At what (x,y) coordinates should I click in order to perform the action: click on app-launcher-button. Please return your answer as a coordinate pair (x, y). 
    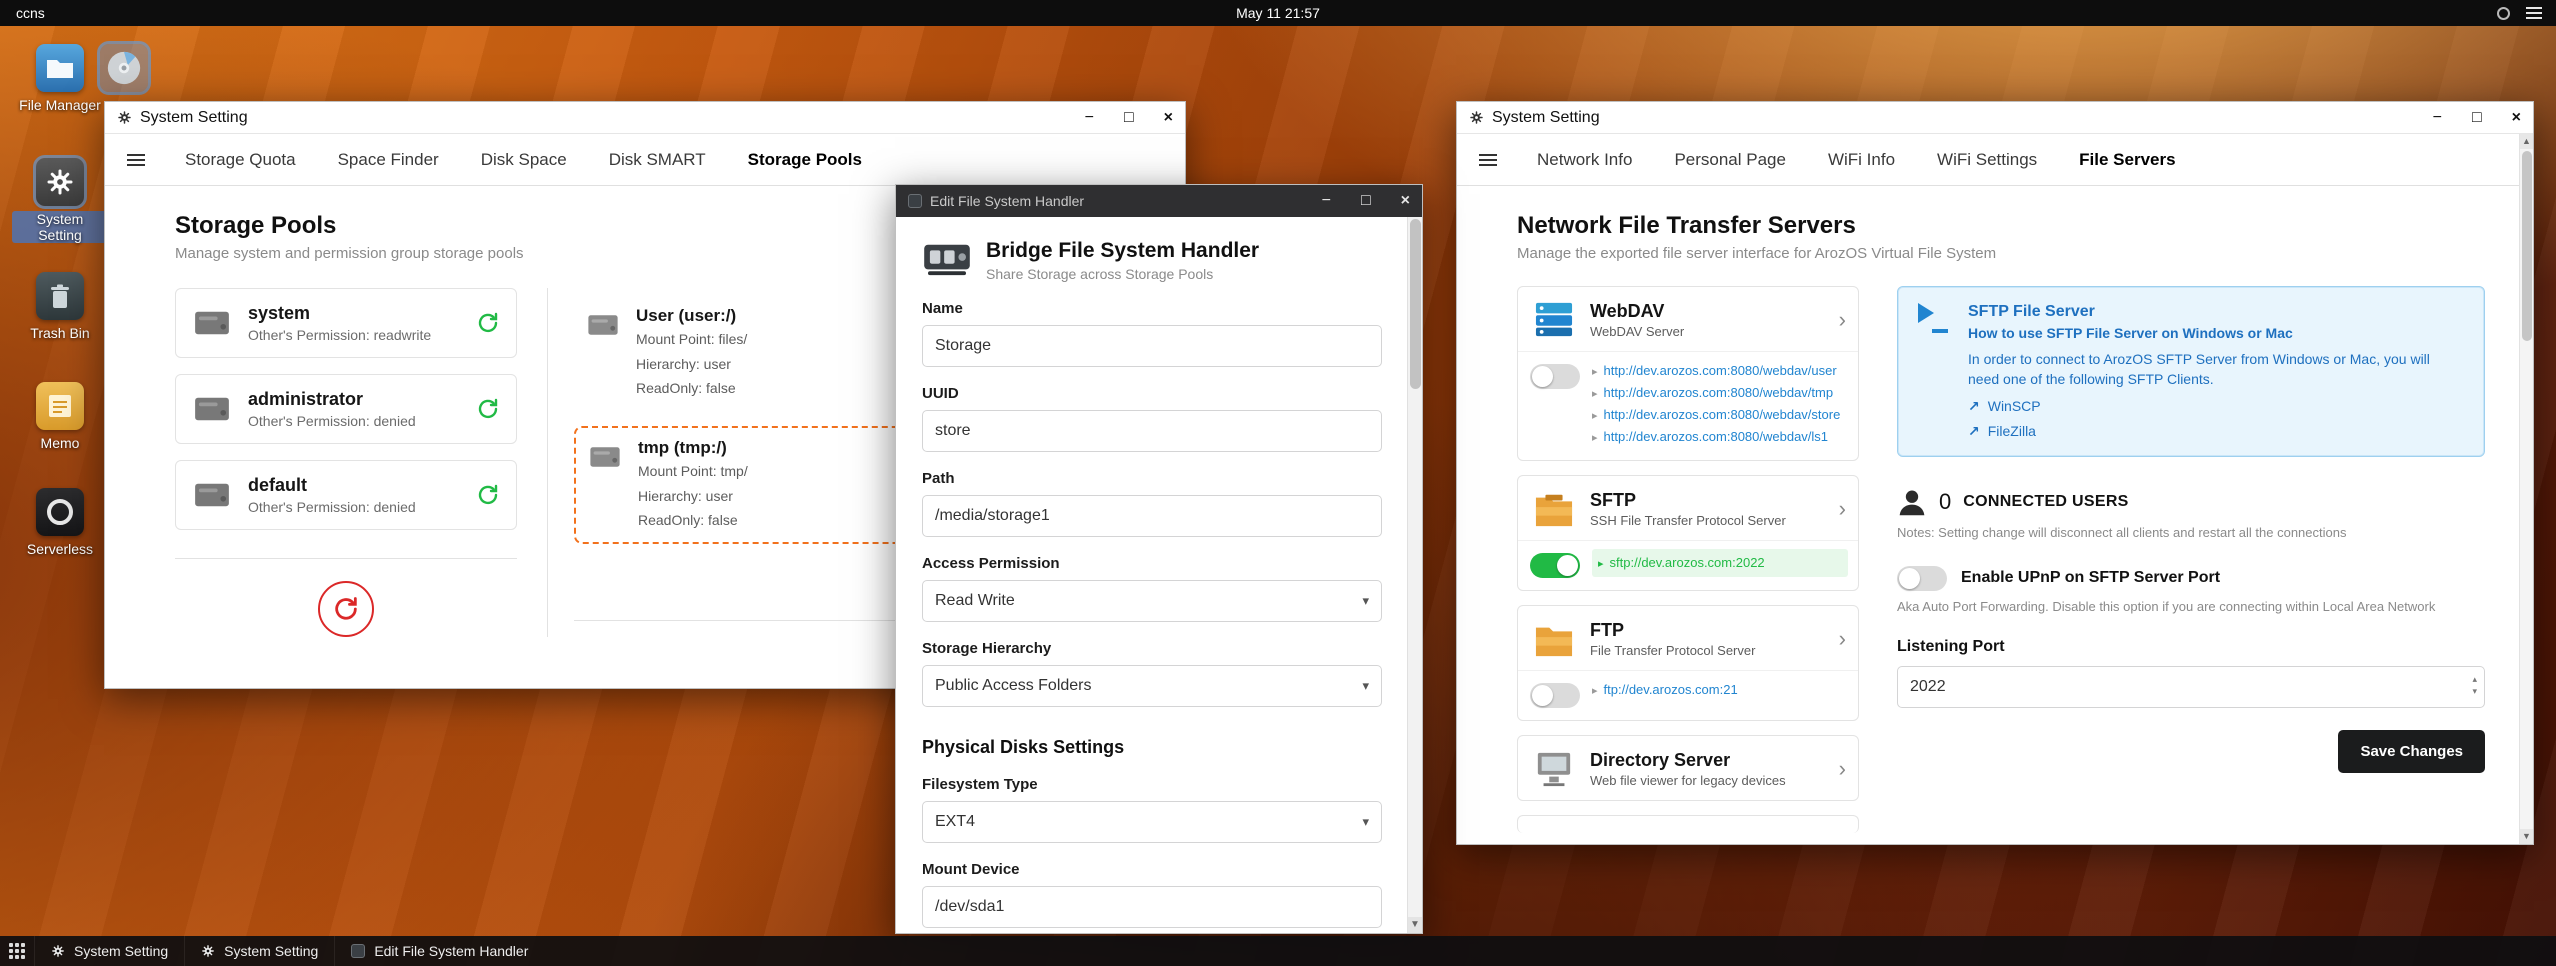
    Looking at the image, I should click on (17, 951).